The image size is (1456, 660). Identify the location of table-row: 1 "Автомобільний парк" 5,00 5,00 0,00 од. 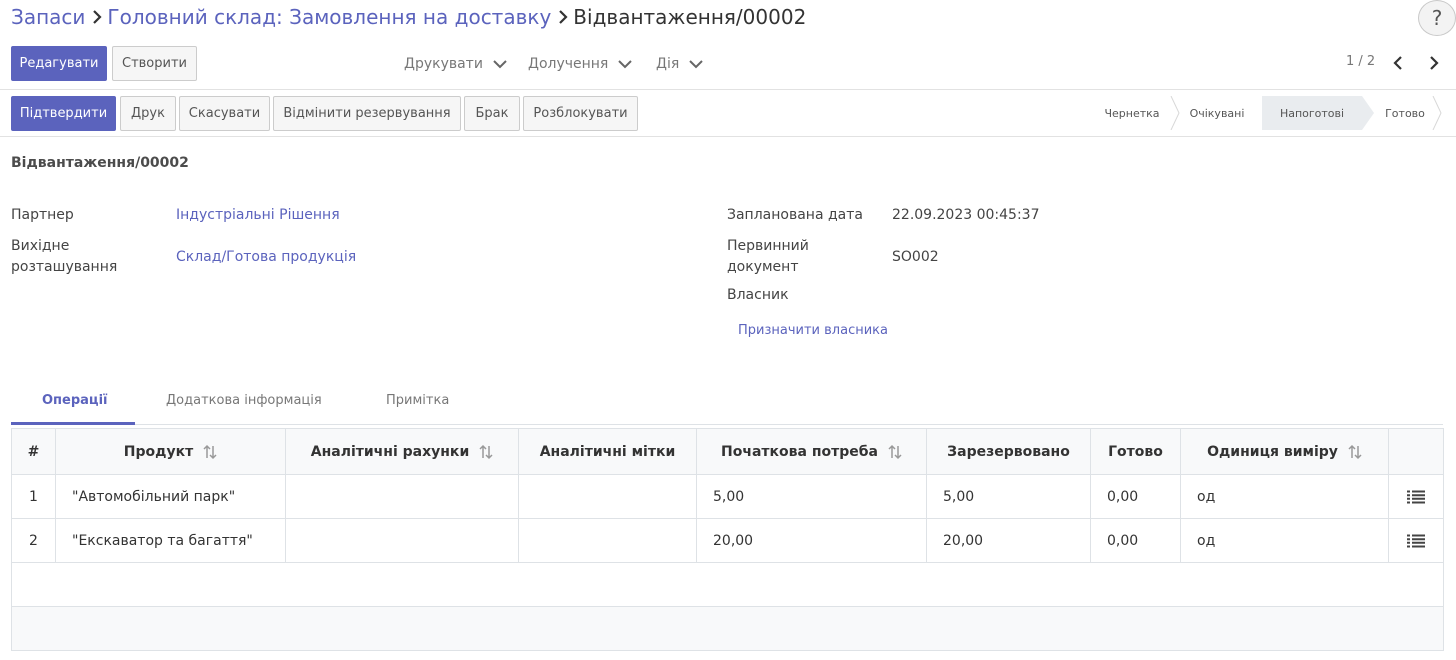
(727, 496).